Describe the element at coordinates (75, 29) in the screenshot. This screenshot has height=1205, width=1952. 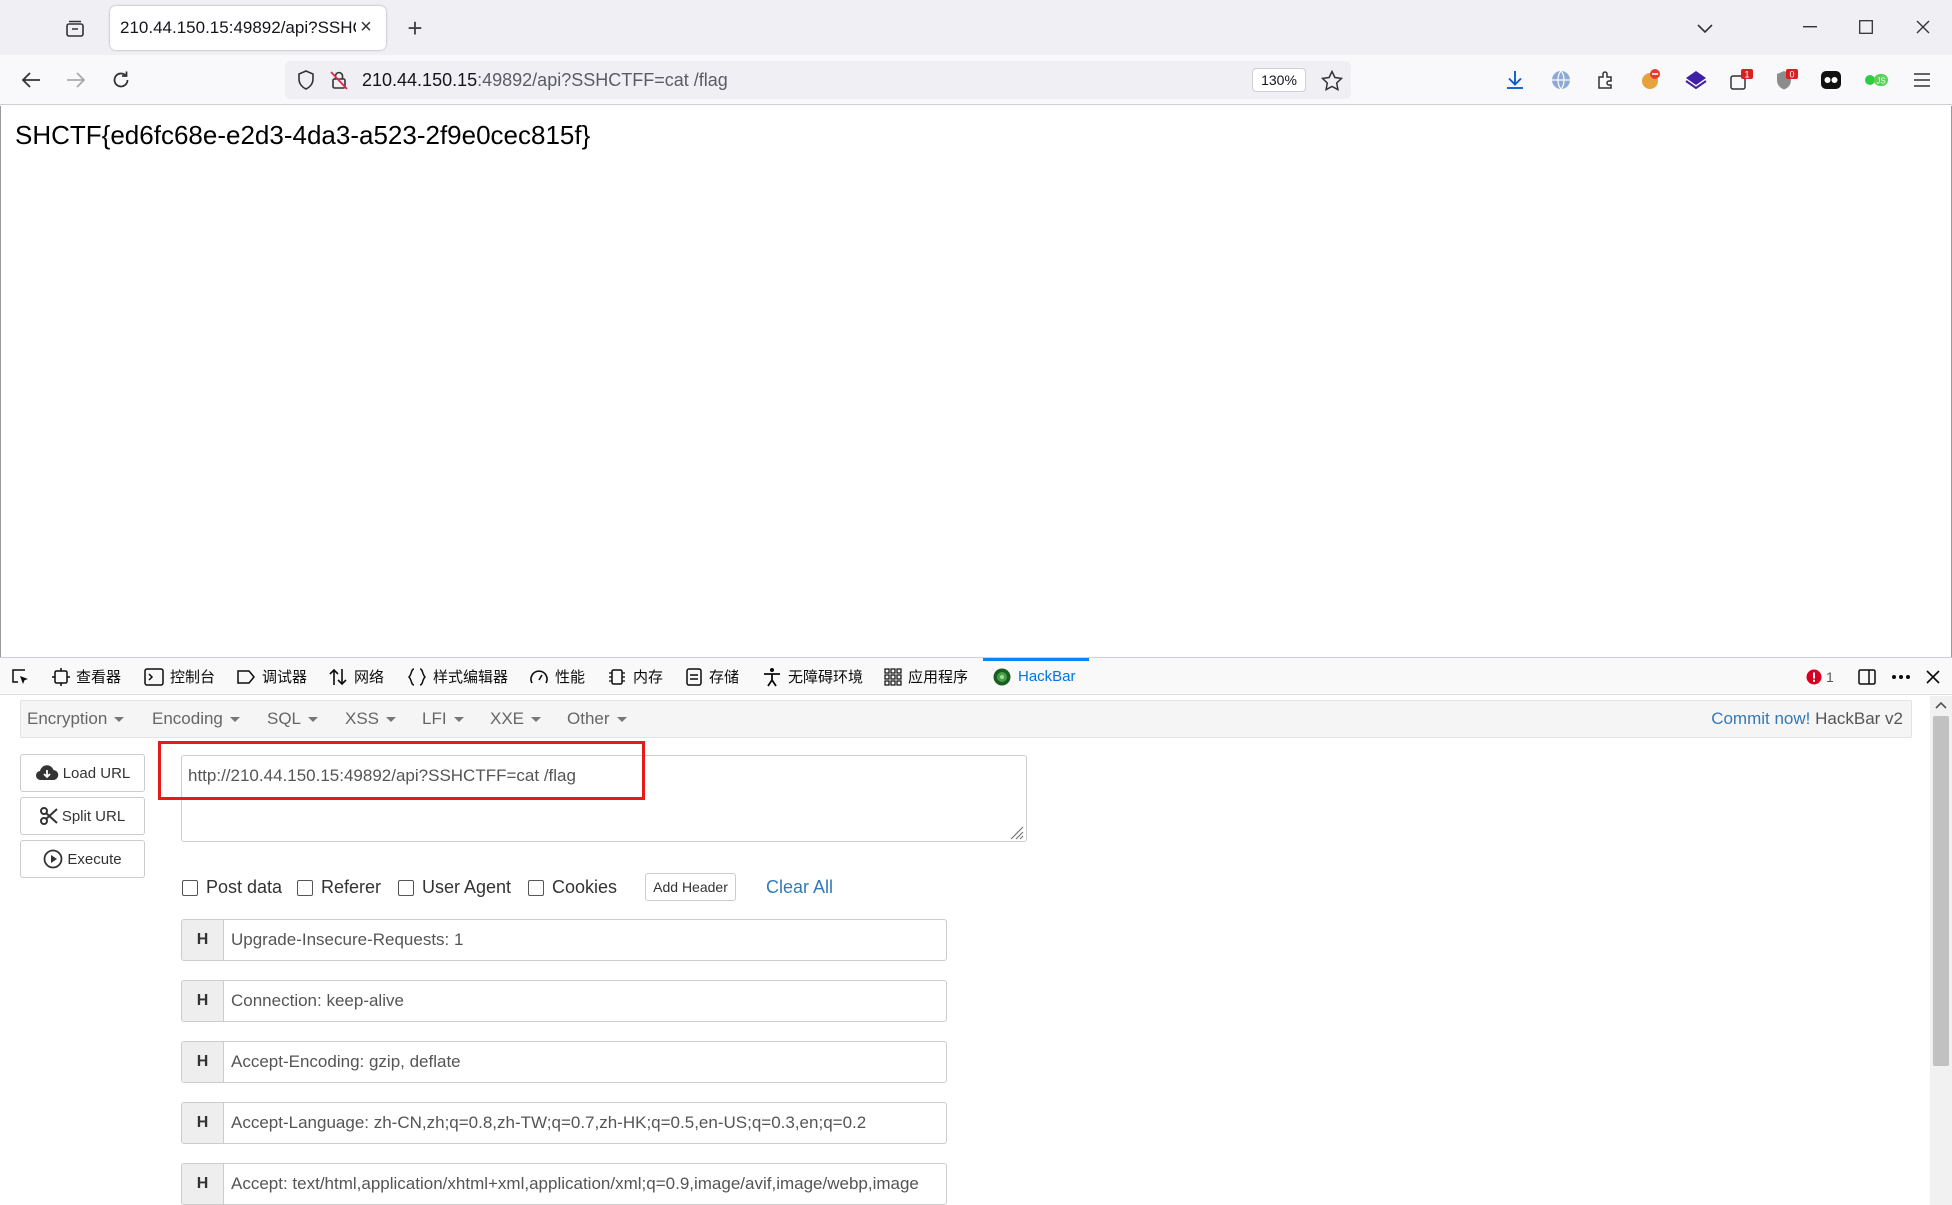
I see `tab-list-icon` at that location.